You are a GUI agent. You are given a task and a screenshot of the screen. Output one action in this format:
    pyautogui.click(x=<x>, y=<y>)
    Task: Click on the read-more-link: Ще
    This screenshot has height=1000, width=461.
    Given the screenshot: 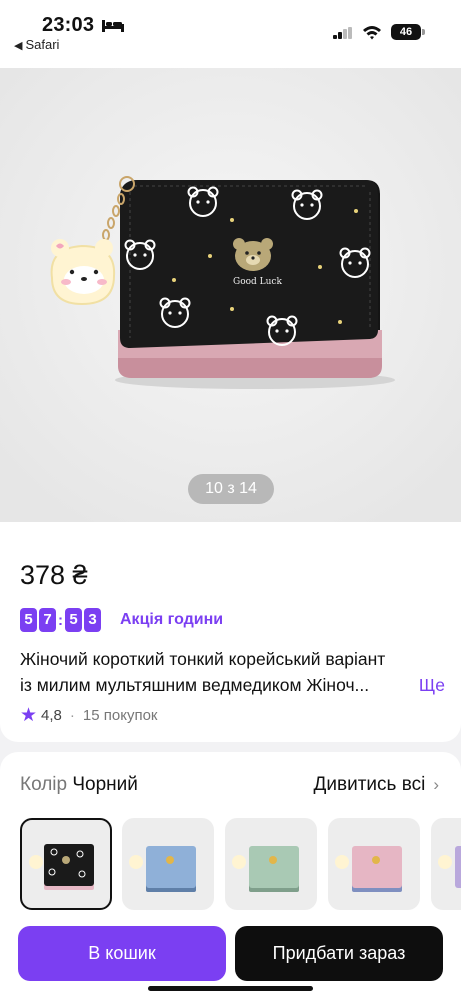 What is the action you would take?
    pyautogui.click(x=432, y=685)
    